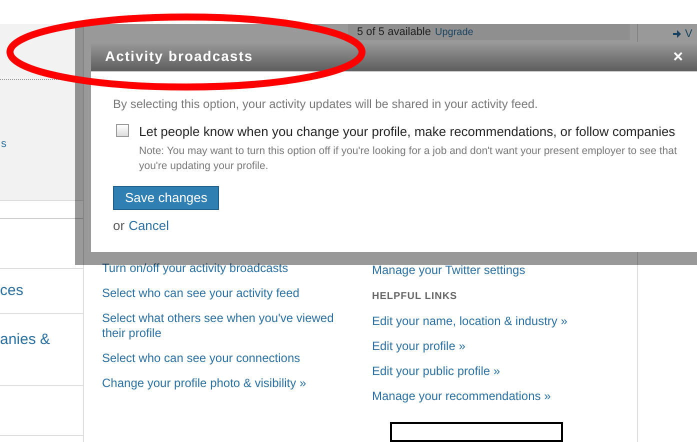  What do you see at coordinates (231, 268) in the screenshot?
I see `settings-link: Turn on/off your activity broadcasts` at bounding box center [231, 268].